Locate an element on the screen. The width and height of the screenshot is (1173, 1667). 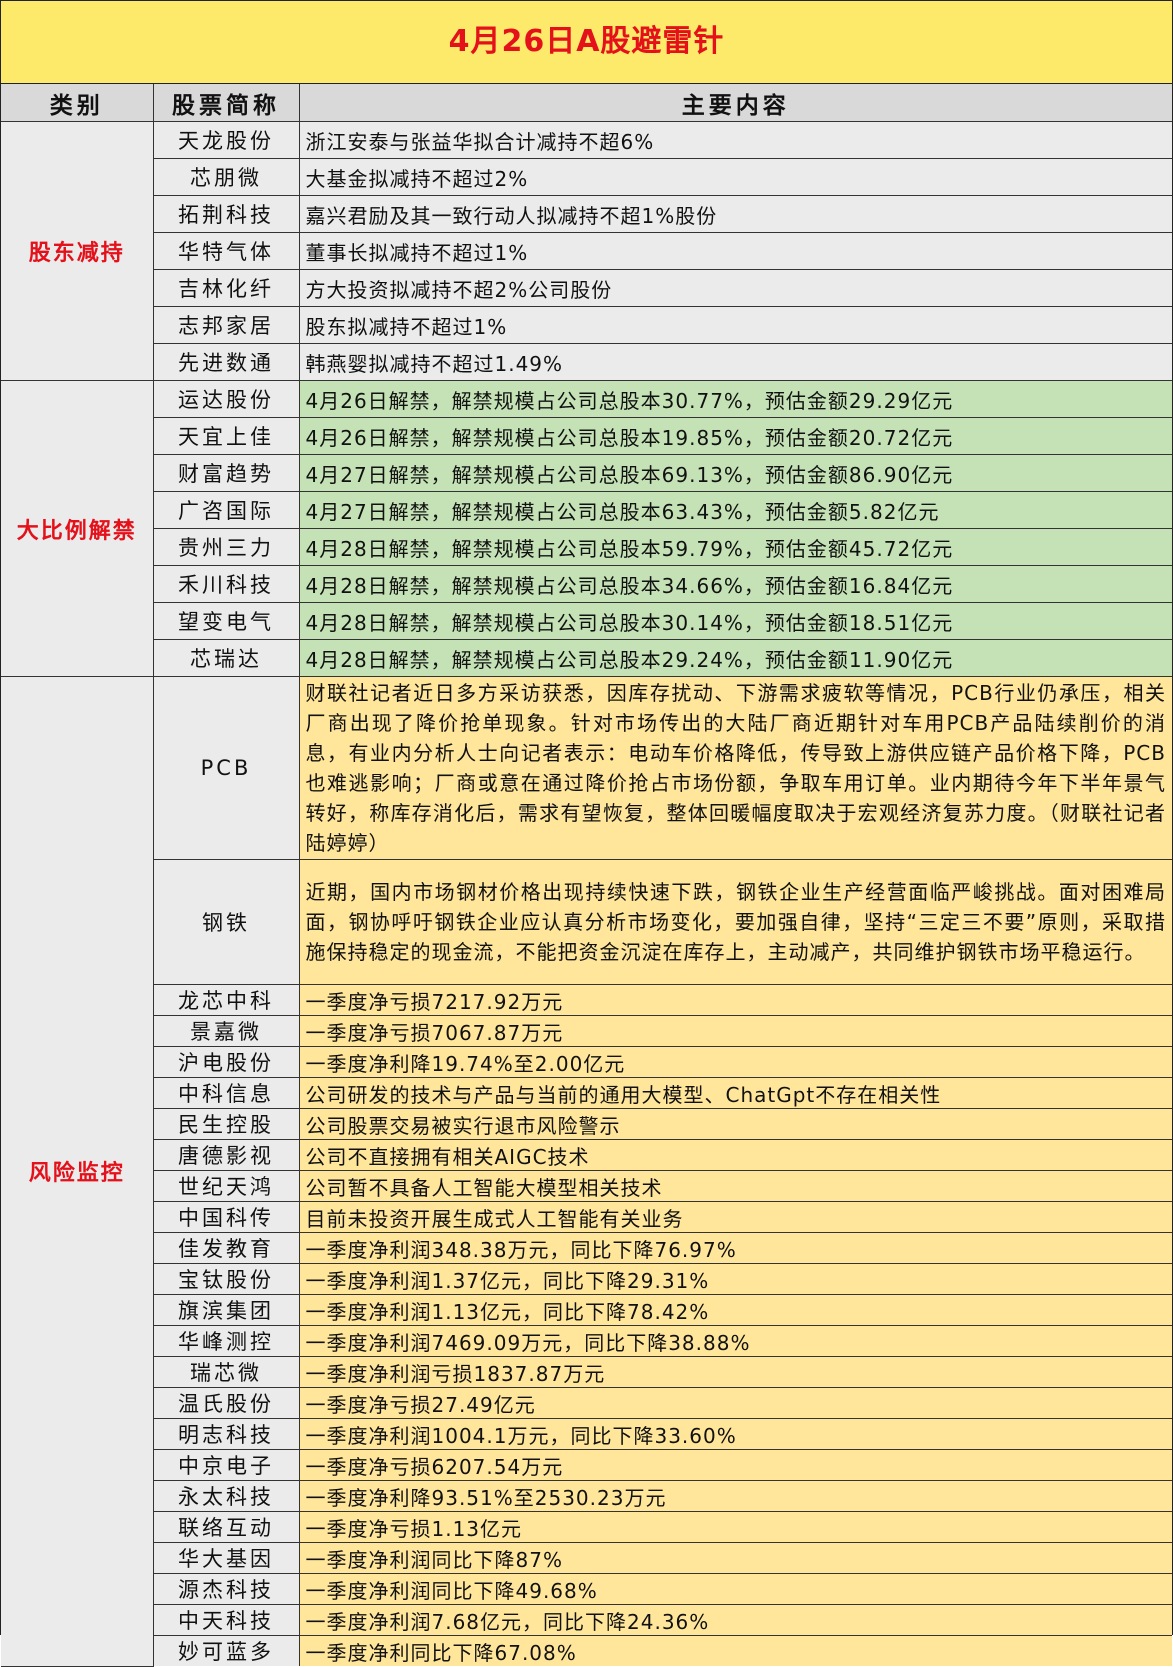
stock-name-cell: 佳发教育 is located at coordinates (226, 1248).